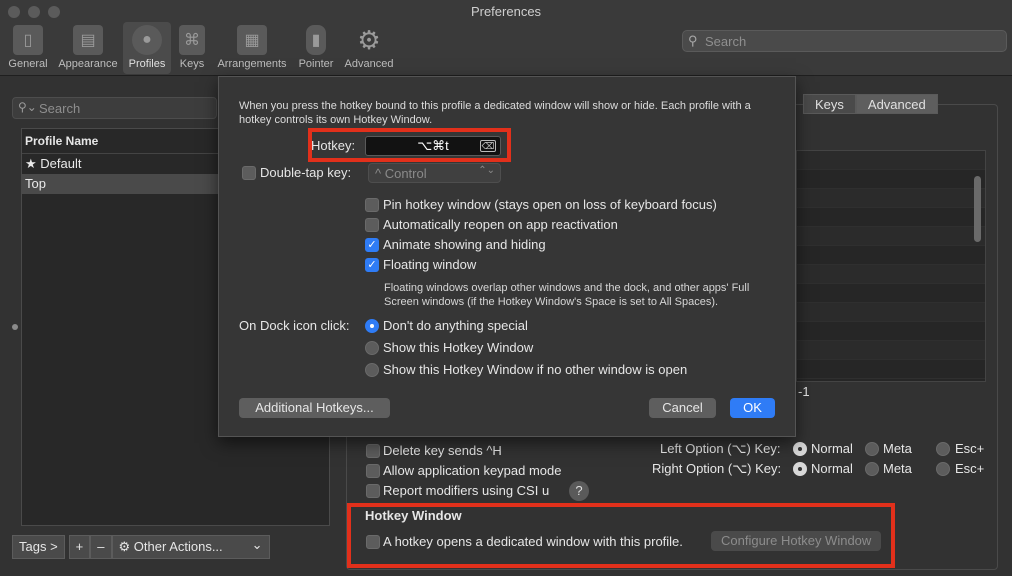 This screenshot has width=1012, height=576. Describe the element at coordinates (316, 40) in the screenshot. I see `mouse-pointer-icon: ▮` at that location.